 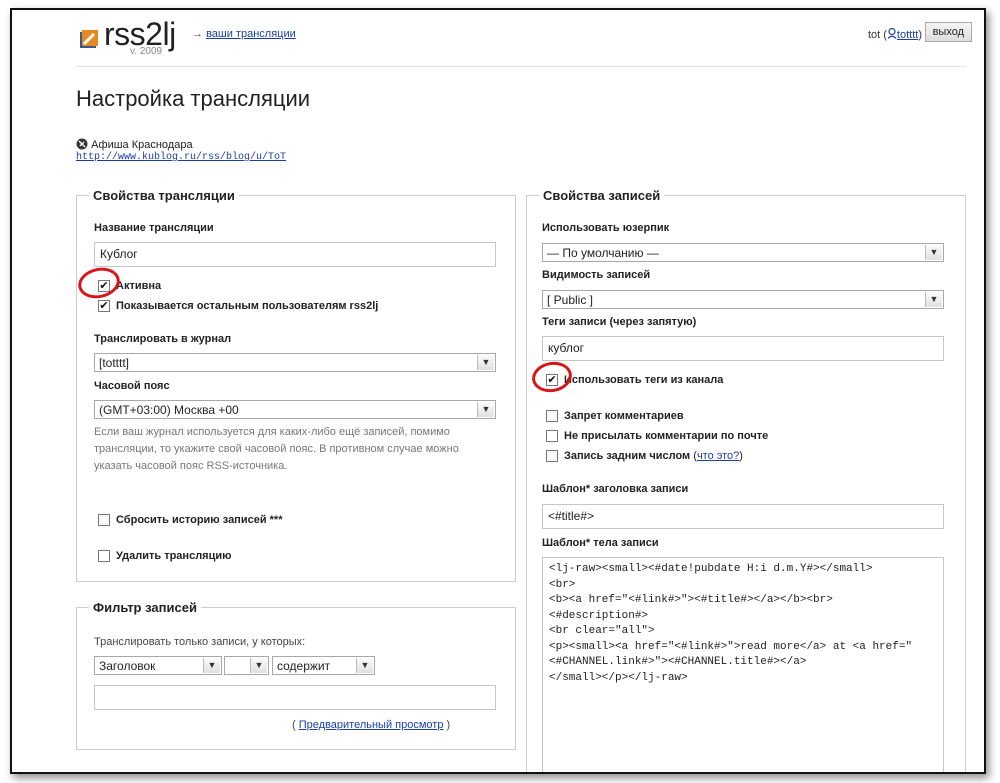 I want to click on userpic-select: — По умолчанию — ▼, so click(x=743, y=252).